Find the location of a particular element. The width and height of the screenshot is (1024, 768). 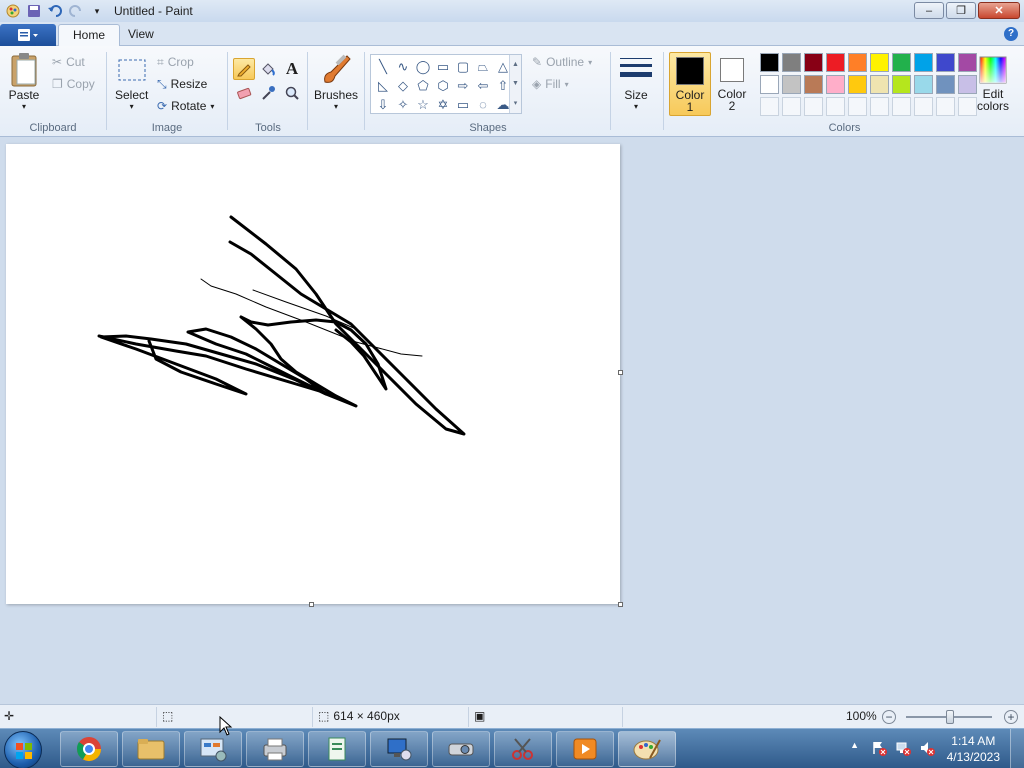

four-point-star-shape-icon: ✧ is located at coordinates (403, 104).